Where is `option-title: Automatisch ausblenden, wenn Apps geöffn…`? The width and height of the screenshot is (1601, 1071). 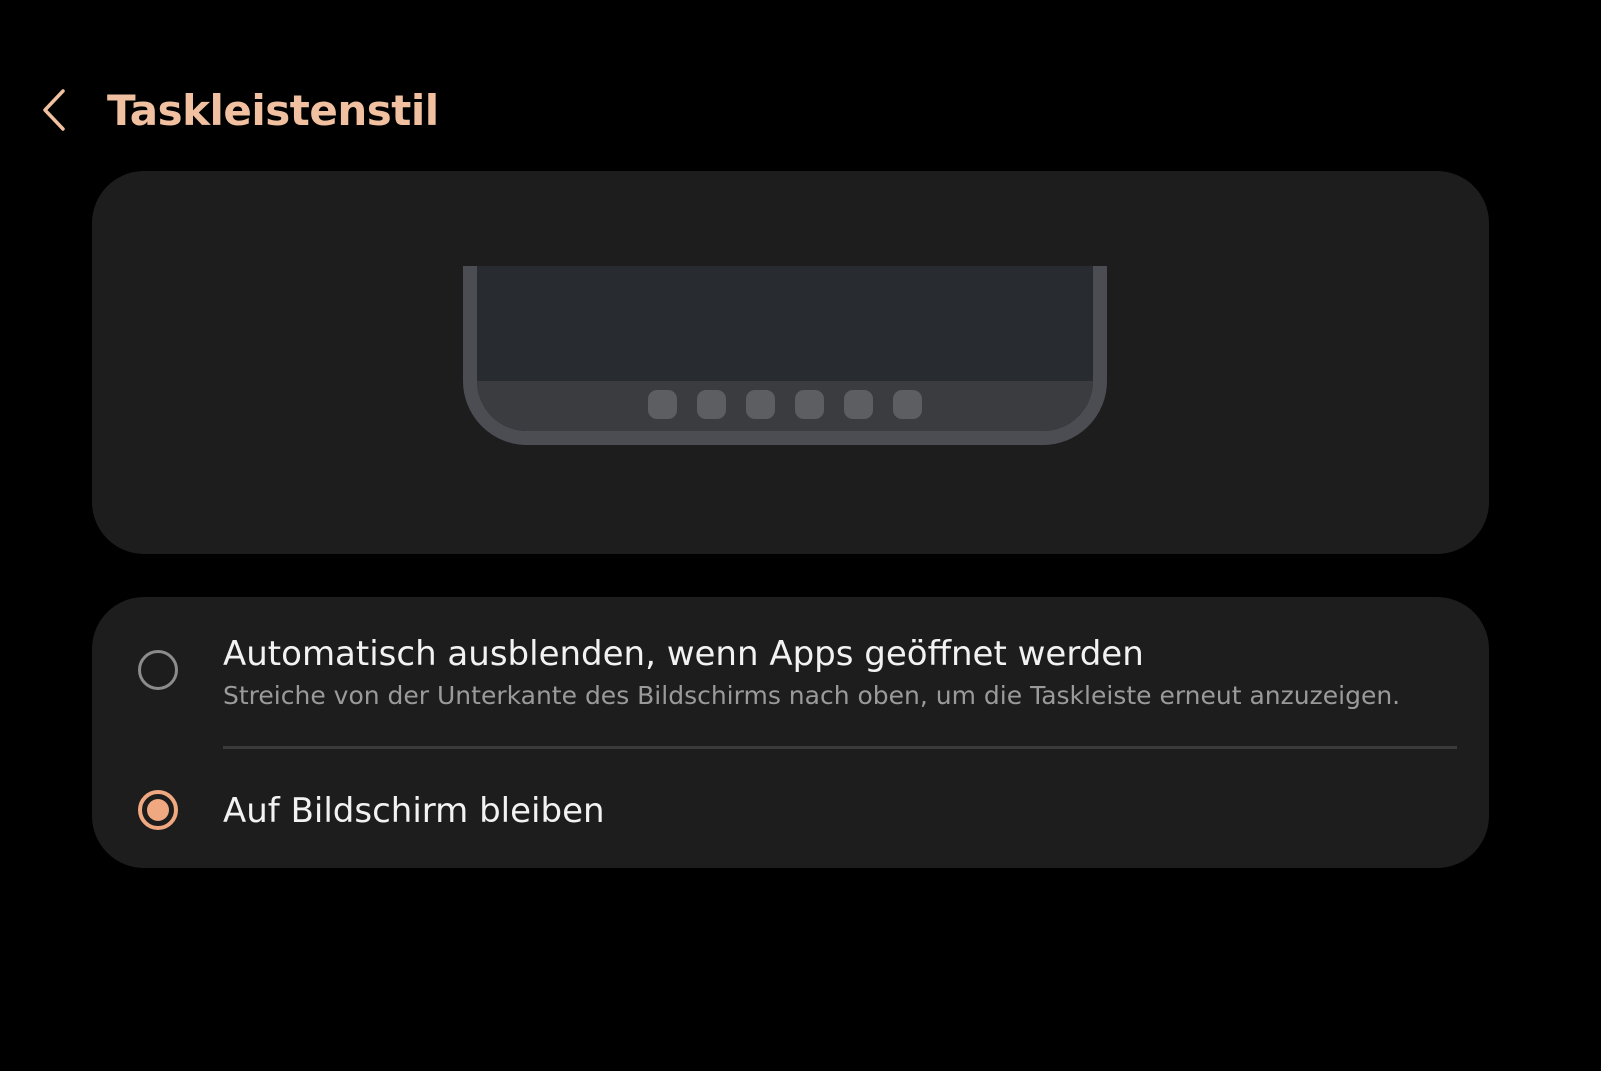
option-title: Automatisch ausblenden, wenn Apps geöffn… is located at coordinates (683, 654).